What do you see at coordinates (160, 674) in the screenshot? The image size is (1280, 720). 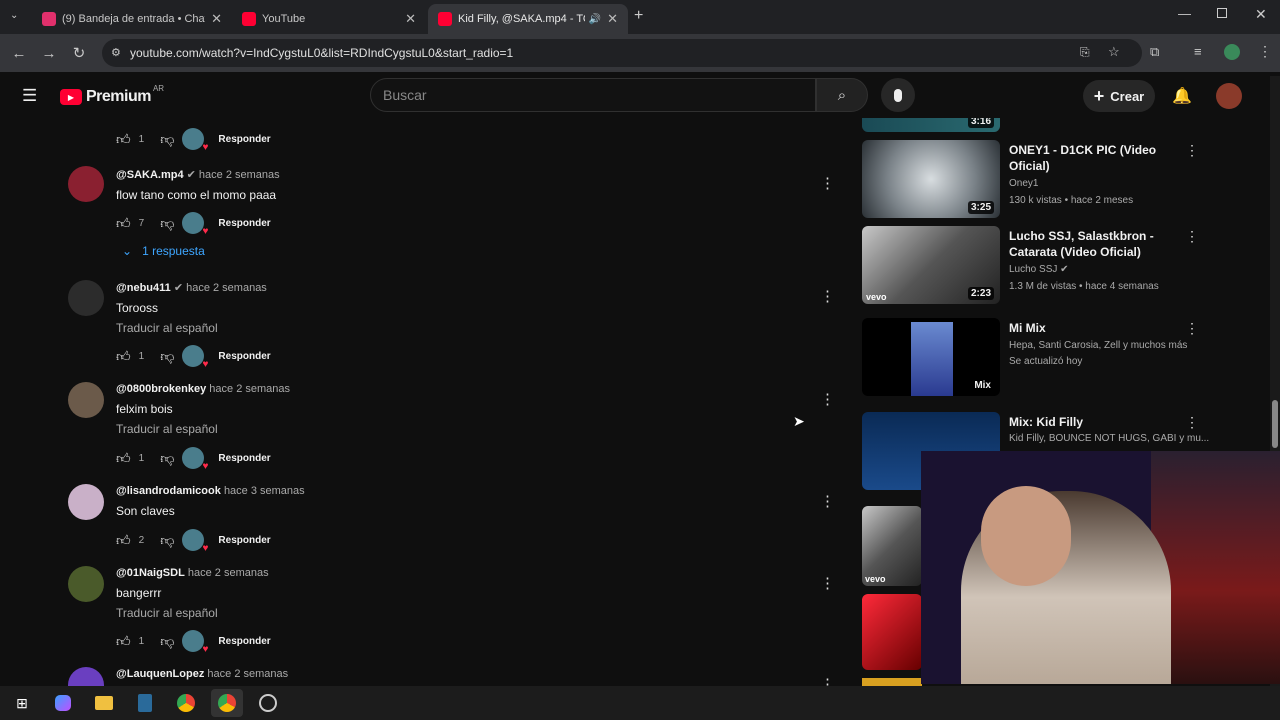 I see `comment-author: @LauquenLopez` at bounding box center [160, 674].